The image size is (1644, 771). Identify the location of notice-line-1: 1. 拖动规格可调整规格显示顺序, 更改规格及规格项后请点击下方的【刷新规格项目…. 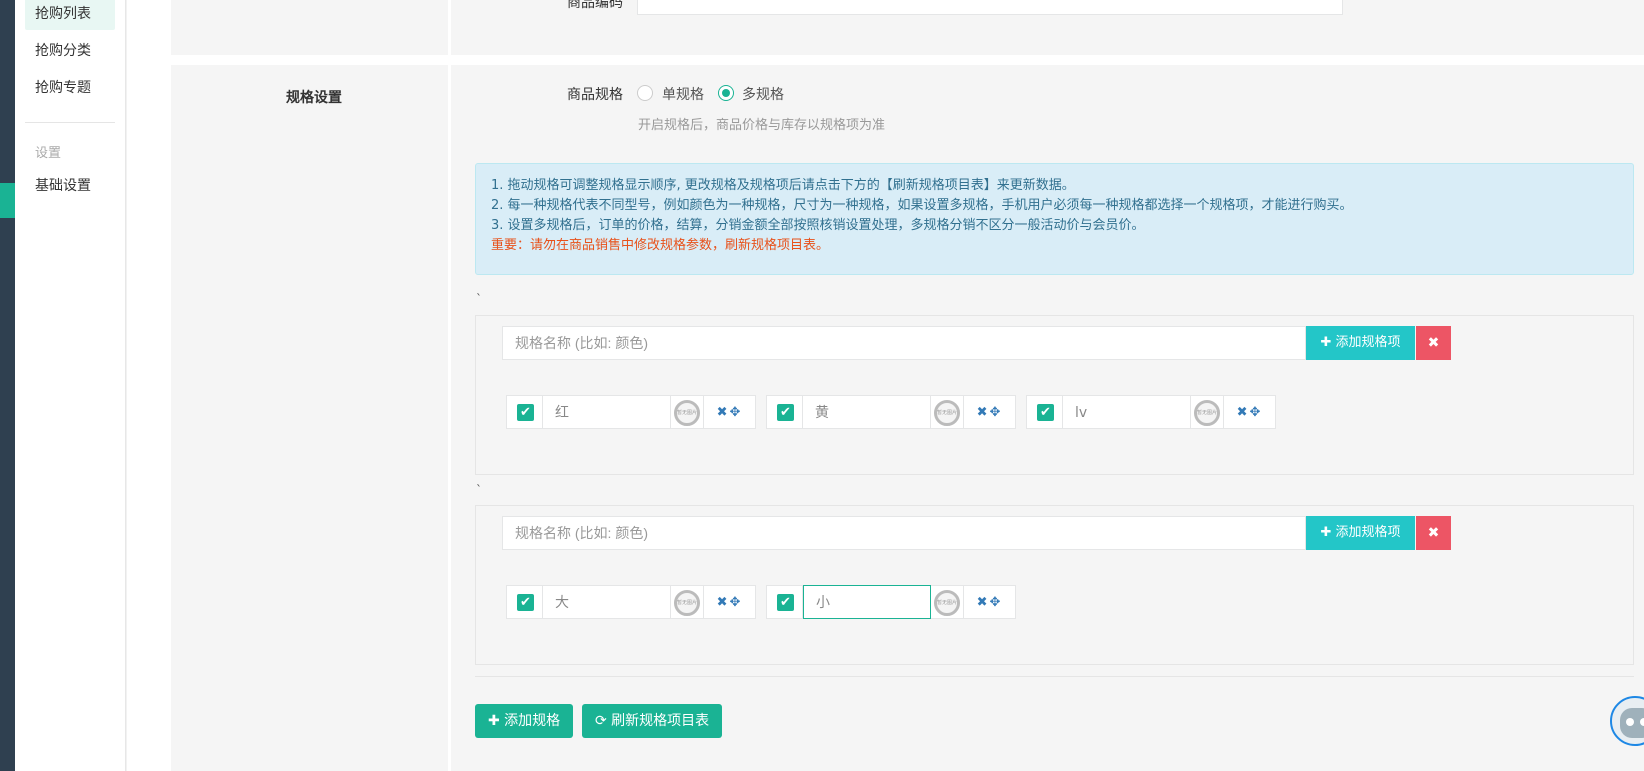
(783, 185).